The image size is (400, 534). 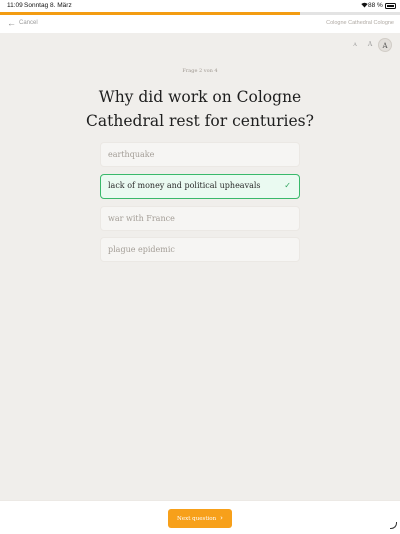 I want to click on answer-option-selected: lack of money and political upheavals ✓, so click(x=200, y=186).